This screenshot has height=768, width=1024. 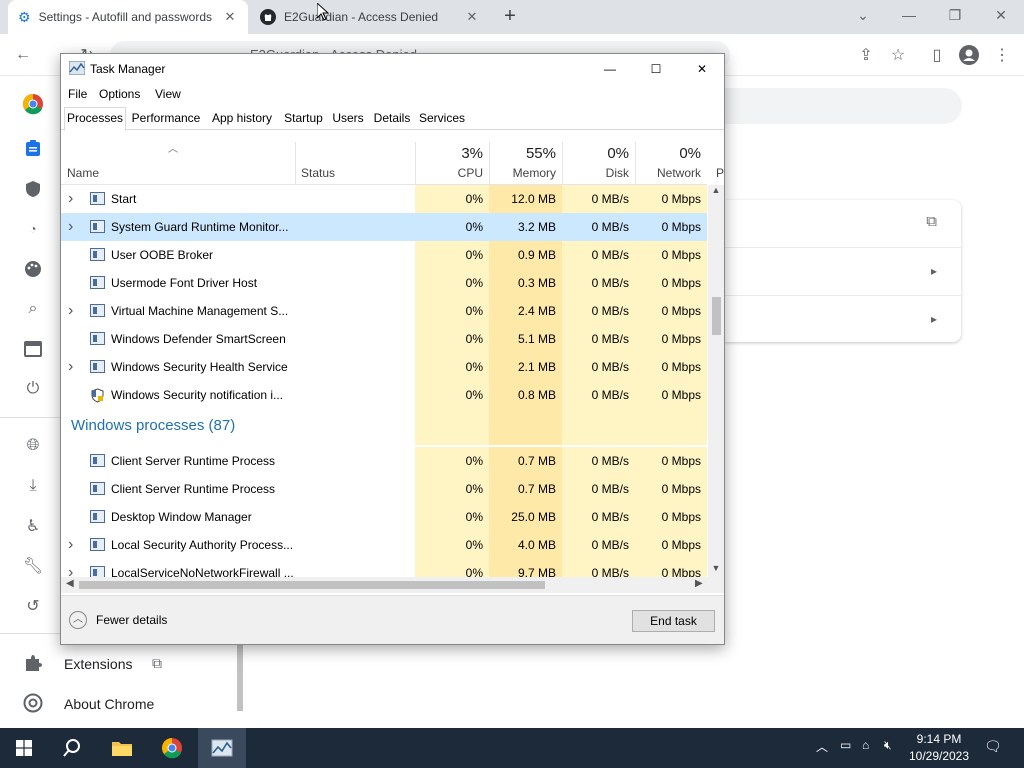 What do you see at coordinates (118, 620) in the screenshot?
I see `fewer-details-button: ︿ Fewer details` at bounding box center [118, 620].